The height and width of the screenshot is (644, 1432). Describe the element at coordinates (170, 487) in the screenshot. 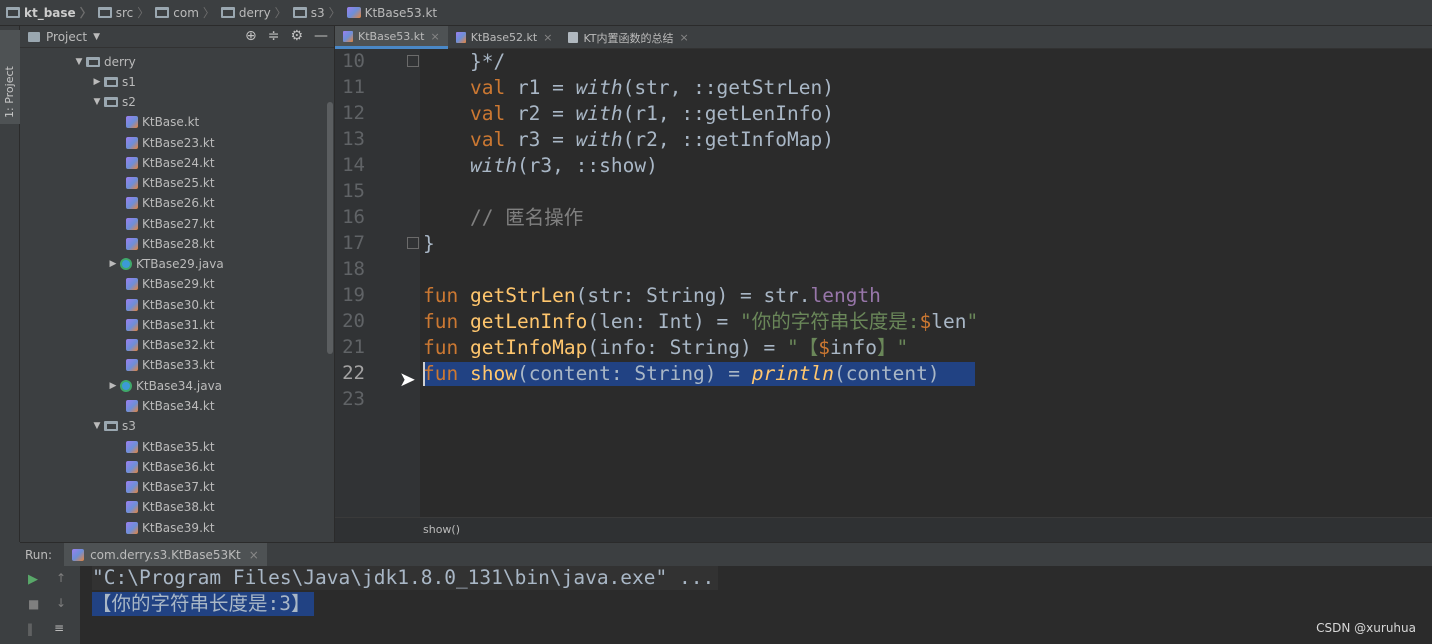

I see `tree-file: KtBase37.kt` at that location.